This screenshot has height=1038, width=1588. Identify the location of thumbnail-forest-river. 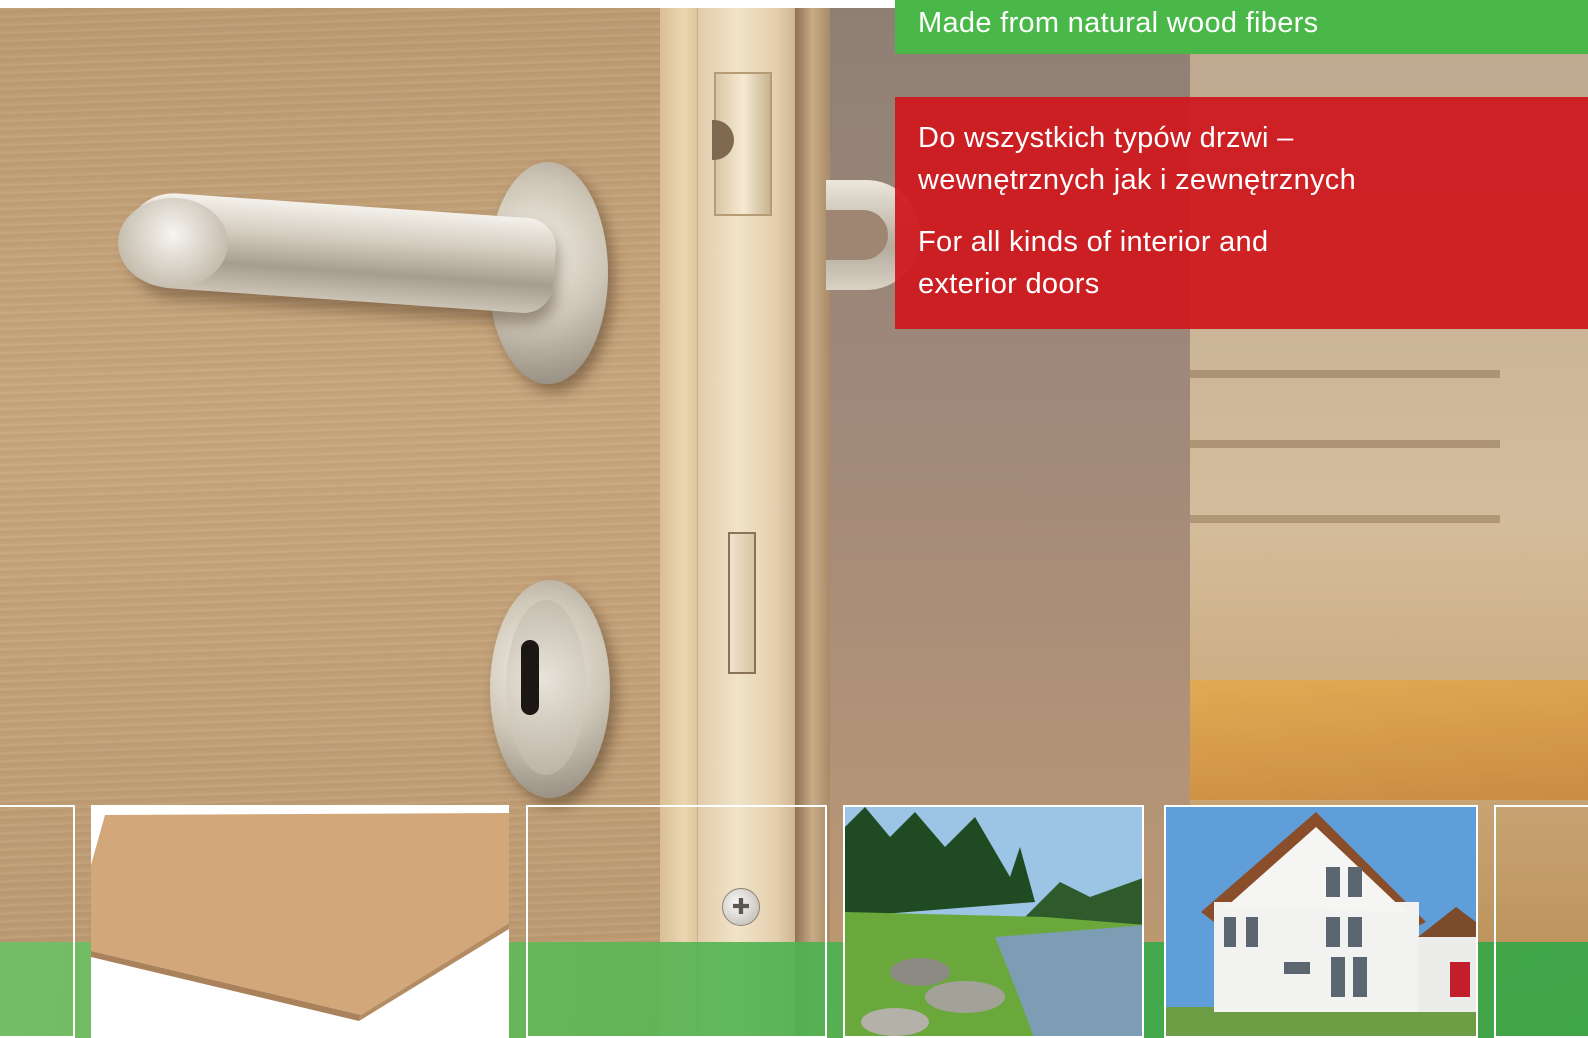
(993, 921).